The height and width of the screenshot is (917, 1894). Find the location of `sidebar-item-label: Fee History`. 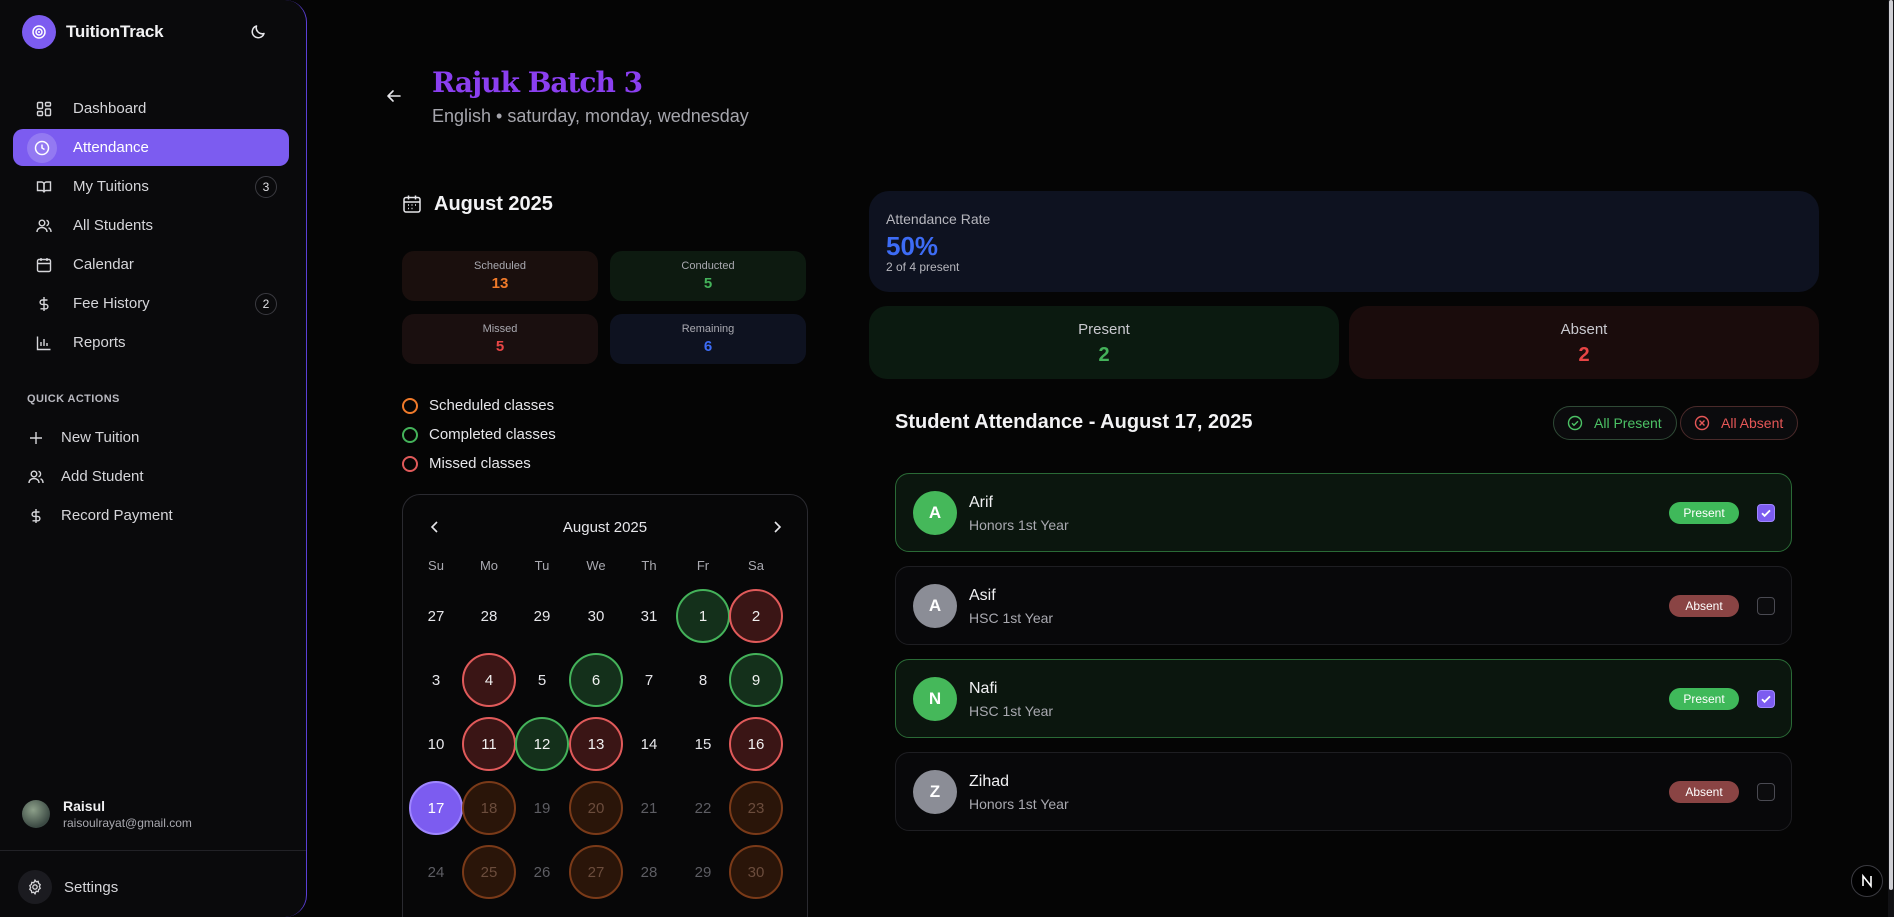

sidebar-item-label: Fee History is located at coordinates (111, 303).